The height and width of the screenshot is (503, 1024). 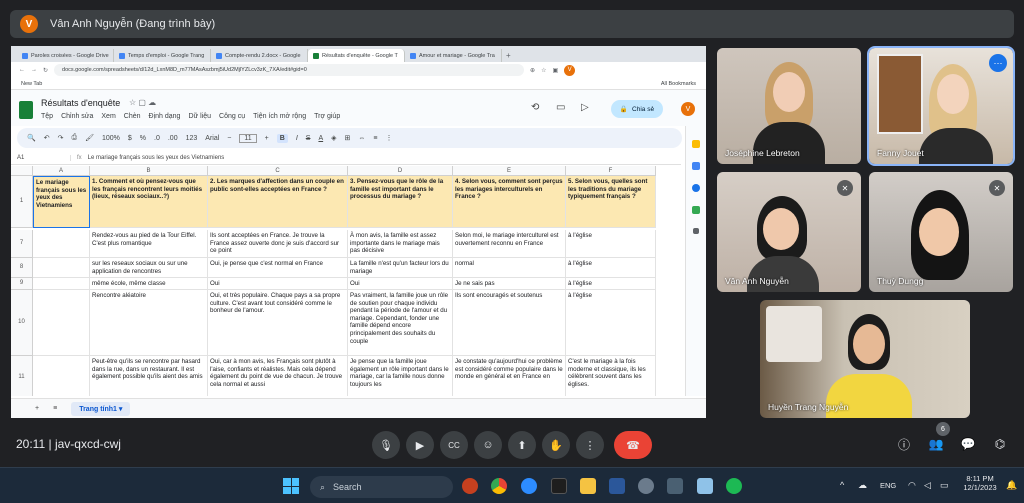 I want to click on table-cell: Oui, so click(x=278, y=284).